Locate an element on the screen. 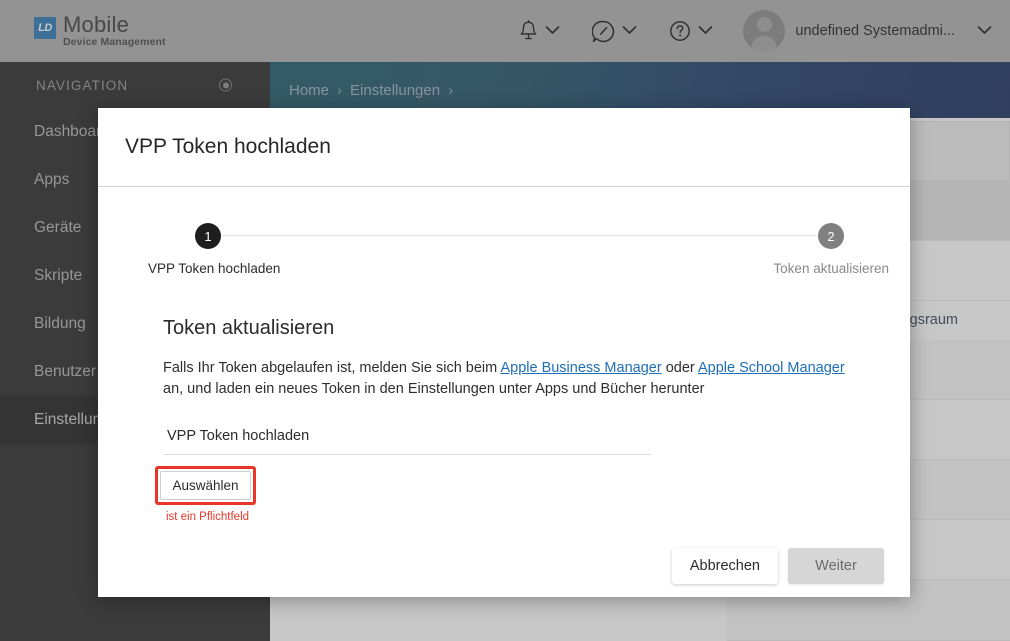 This screenshot has height=641, width=1010. stepper-connector is located at coordinates (519, 235).